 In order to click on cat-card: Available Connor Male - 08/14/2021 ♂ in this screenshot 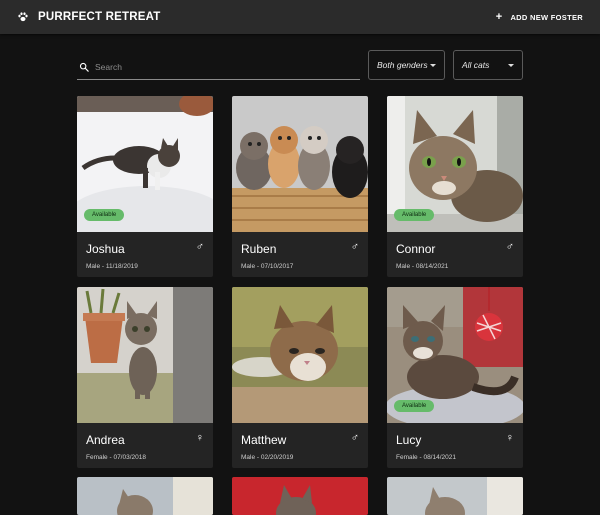, I will do `click(455, 186)`.